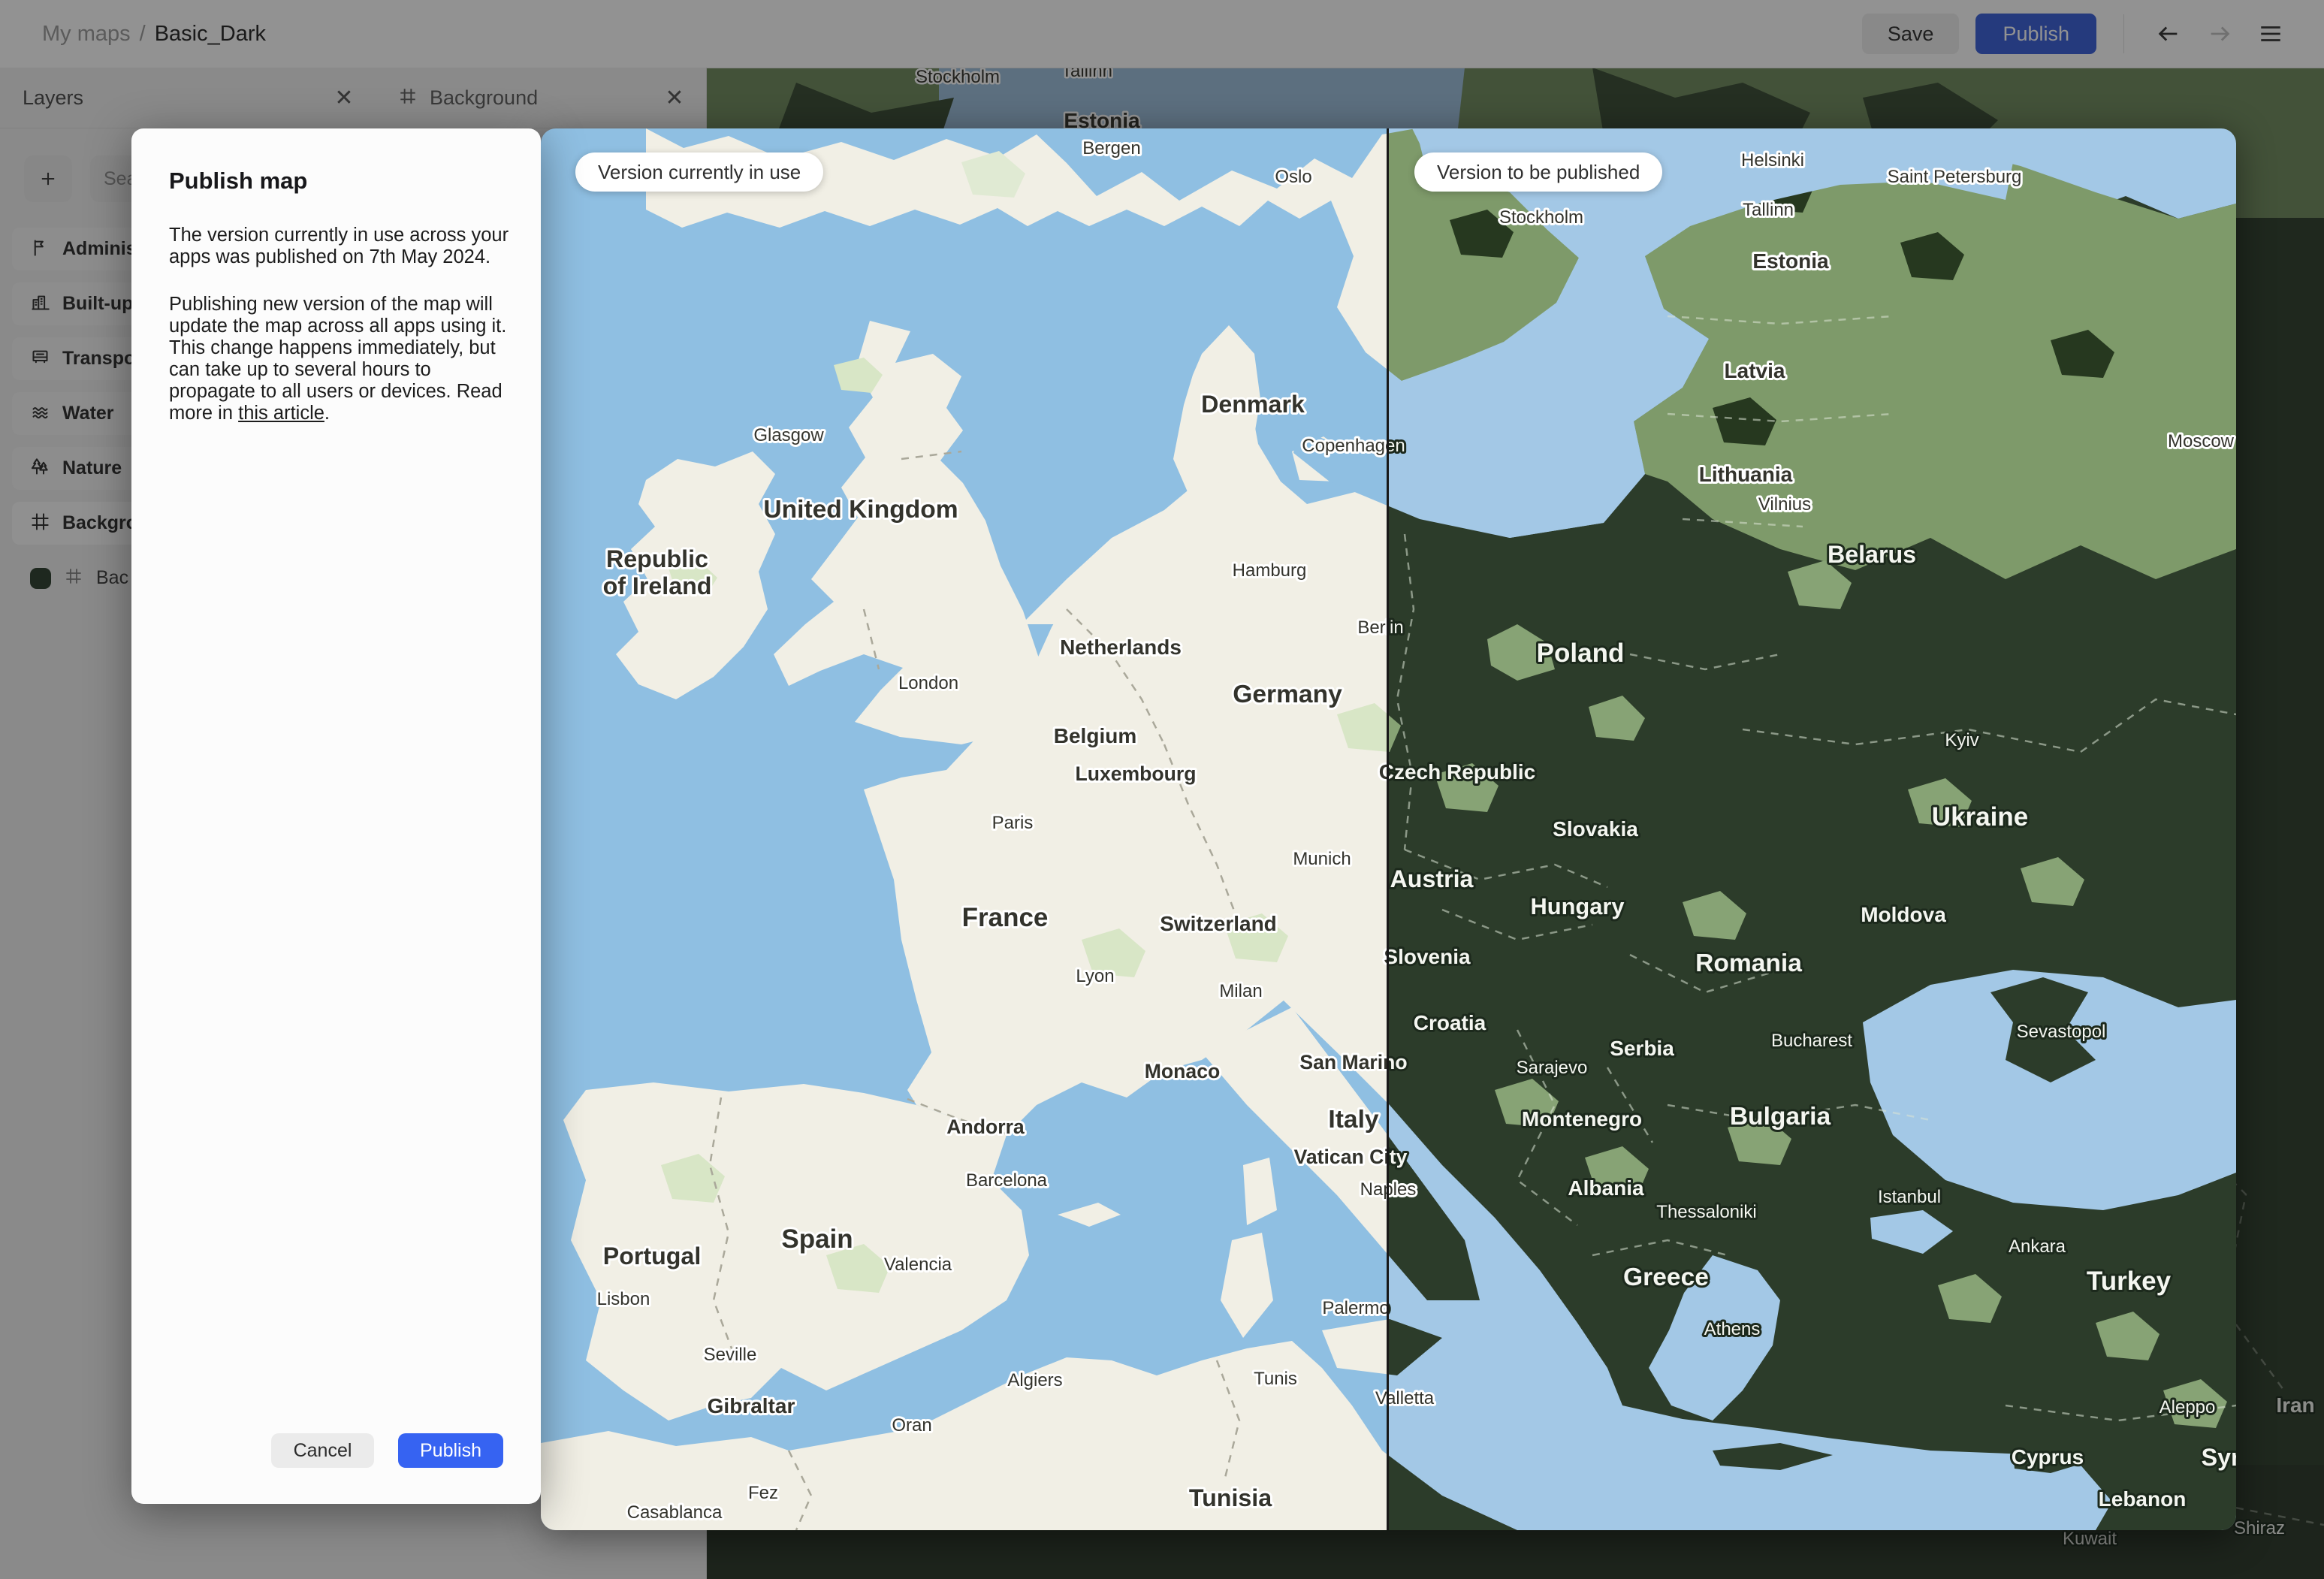 The height and width of the screenshot is (1579, 2324). I want to click on this-article-link: this article, so click(281, 413).